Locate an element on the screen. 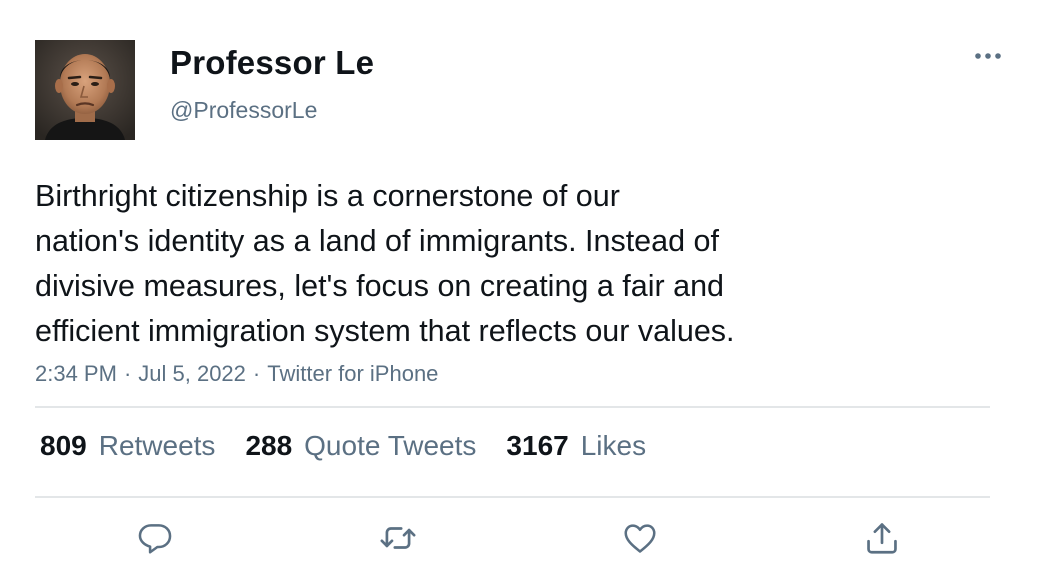 Image resolution: width=1050 pixels, height=570 pixels. engagement-stats: 809 Retweets 288 Quote Tweets 3167 Likes is located at coordinates (358, 446).